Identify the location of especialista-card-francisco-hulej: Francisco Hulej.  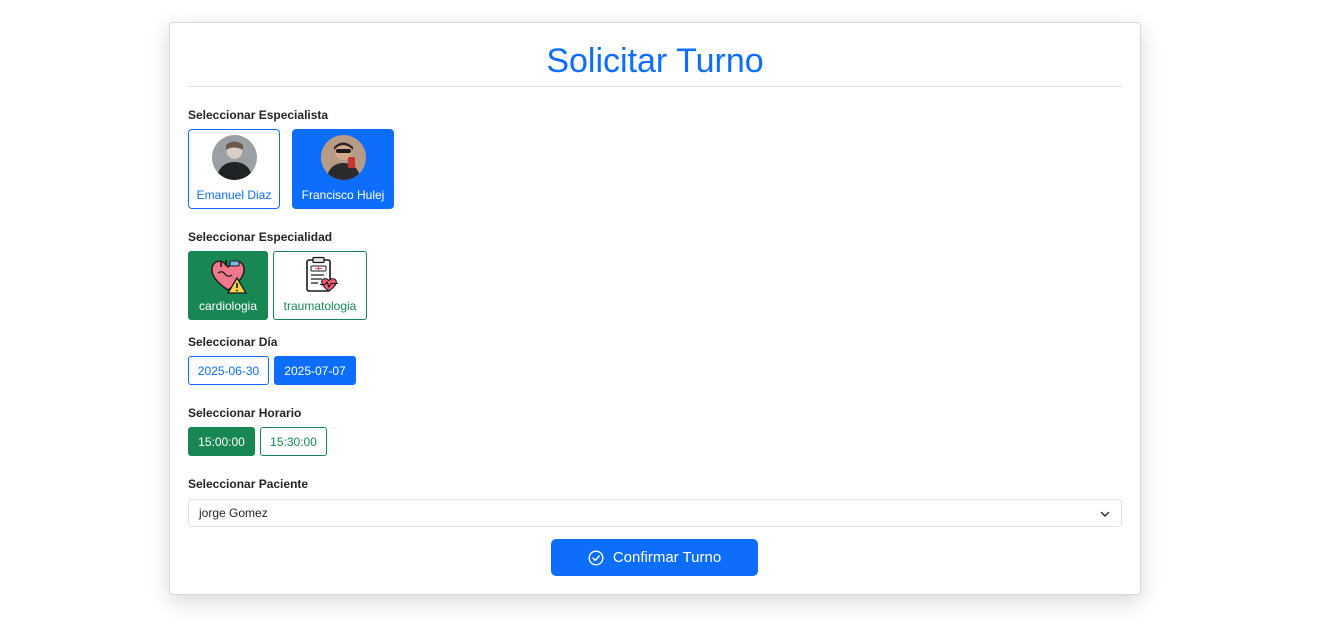
(343, 169).